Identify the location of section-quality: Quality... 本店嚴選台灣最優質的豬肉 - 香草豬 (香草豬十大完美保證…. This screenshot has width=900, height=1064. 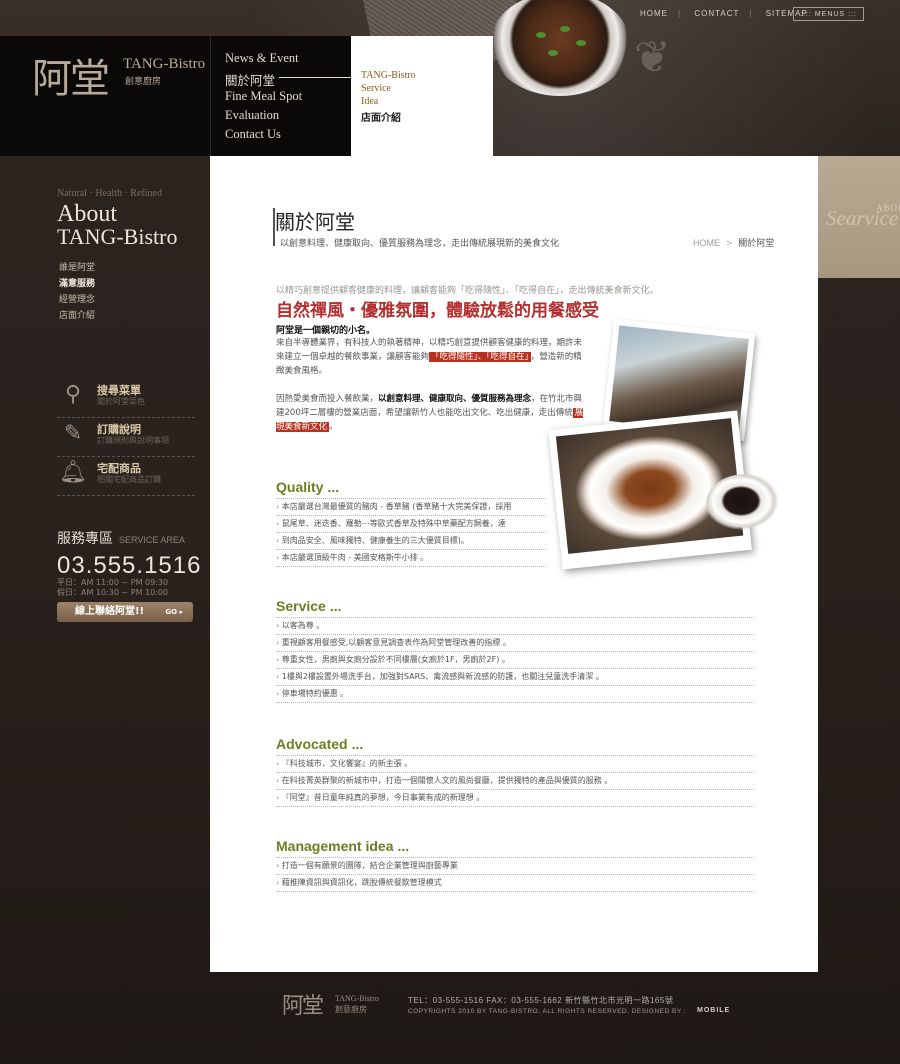
(515, 523).